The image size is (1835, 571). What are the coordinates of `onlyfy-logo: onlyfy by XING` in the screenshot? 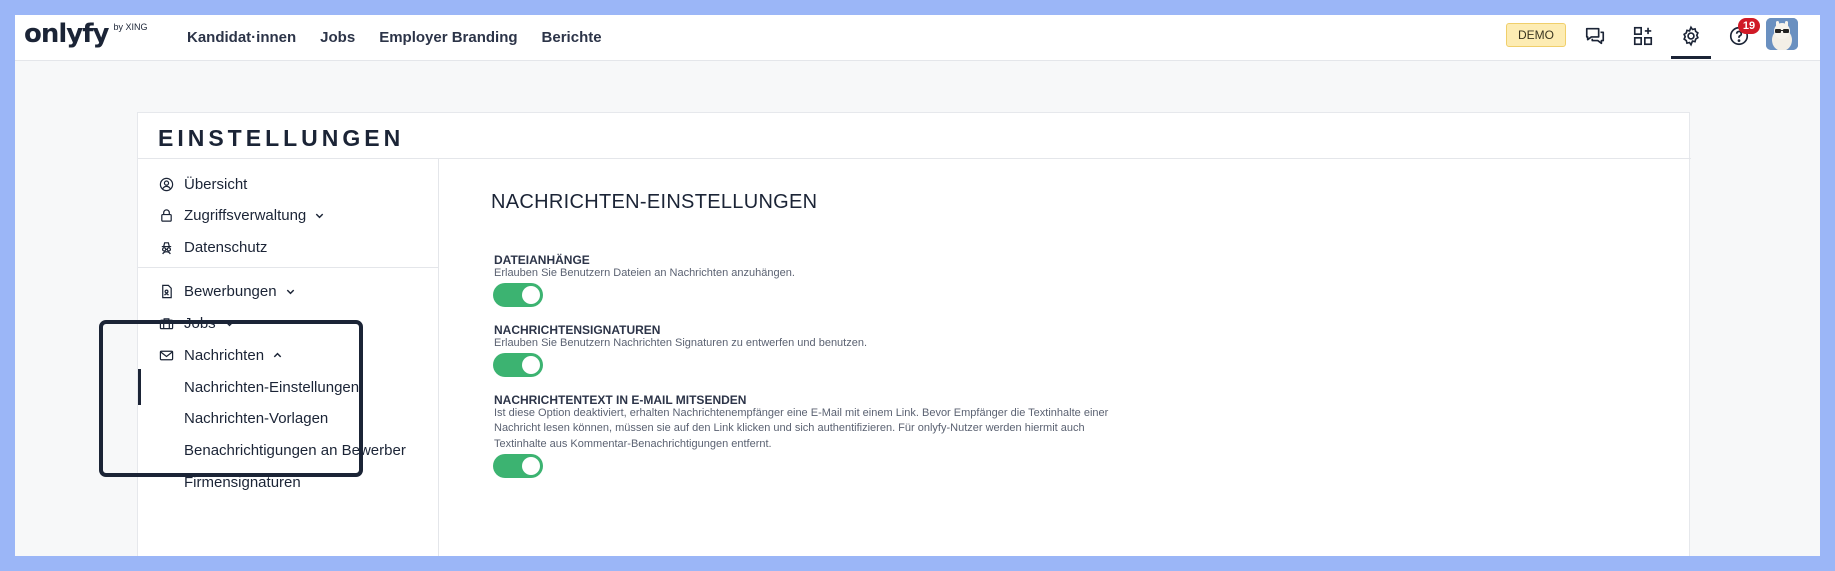 It's located at (86, 35).